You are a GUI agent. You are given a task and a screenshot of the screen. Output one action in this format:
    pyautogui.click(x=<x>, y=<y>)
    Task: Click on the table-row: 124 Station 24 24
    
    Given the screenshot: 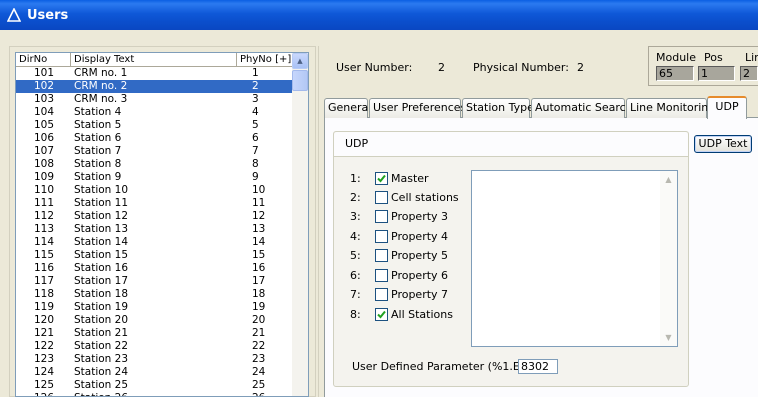 What is the action you would take?
    pyautogui.click(x=155, y=372)
    